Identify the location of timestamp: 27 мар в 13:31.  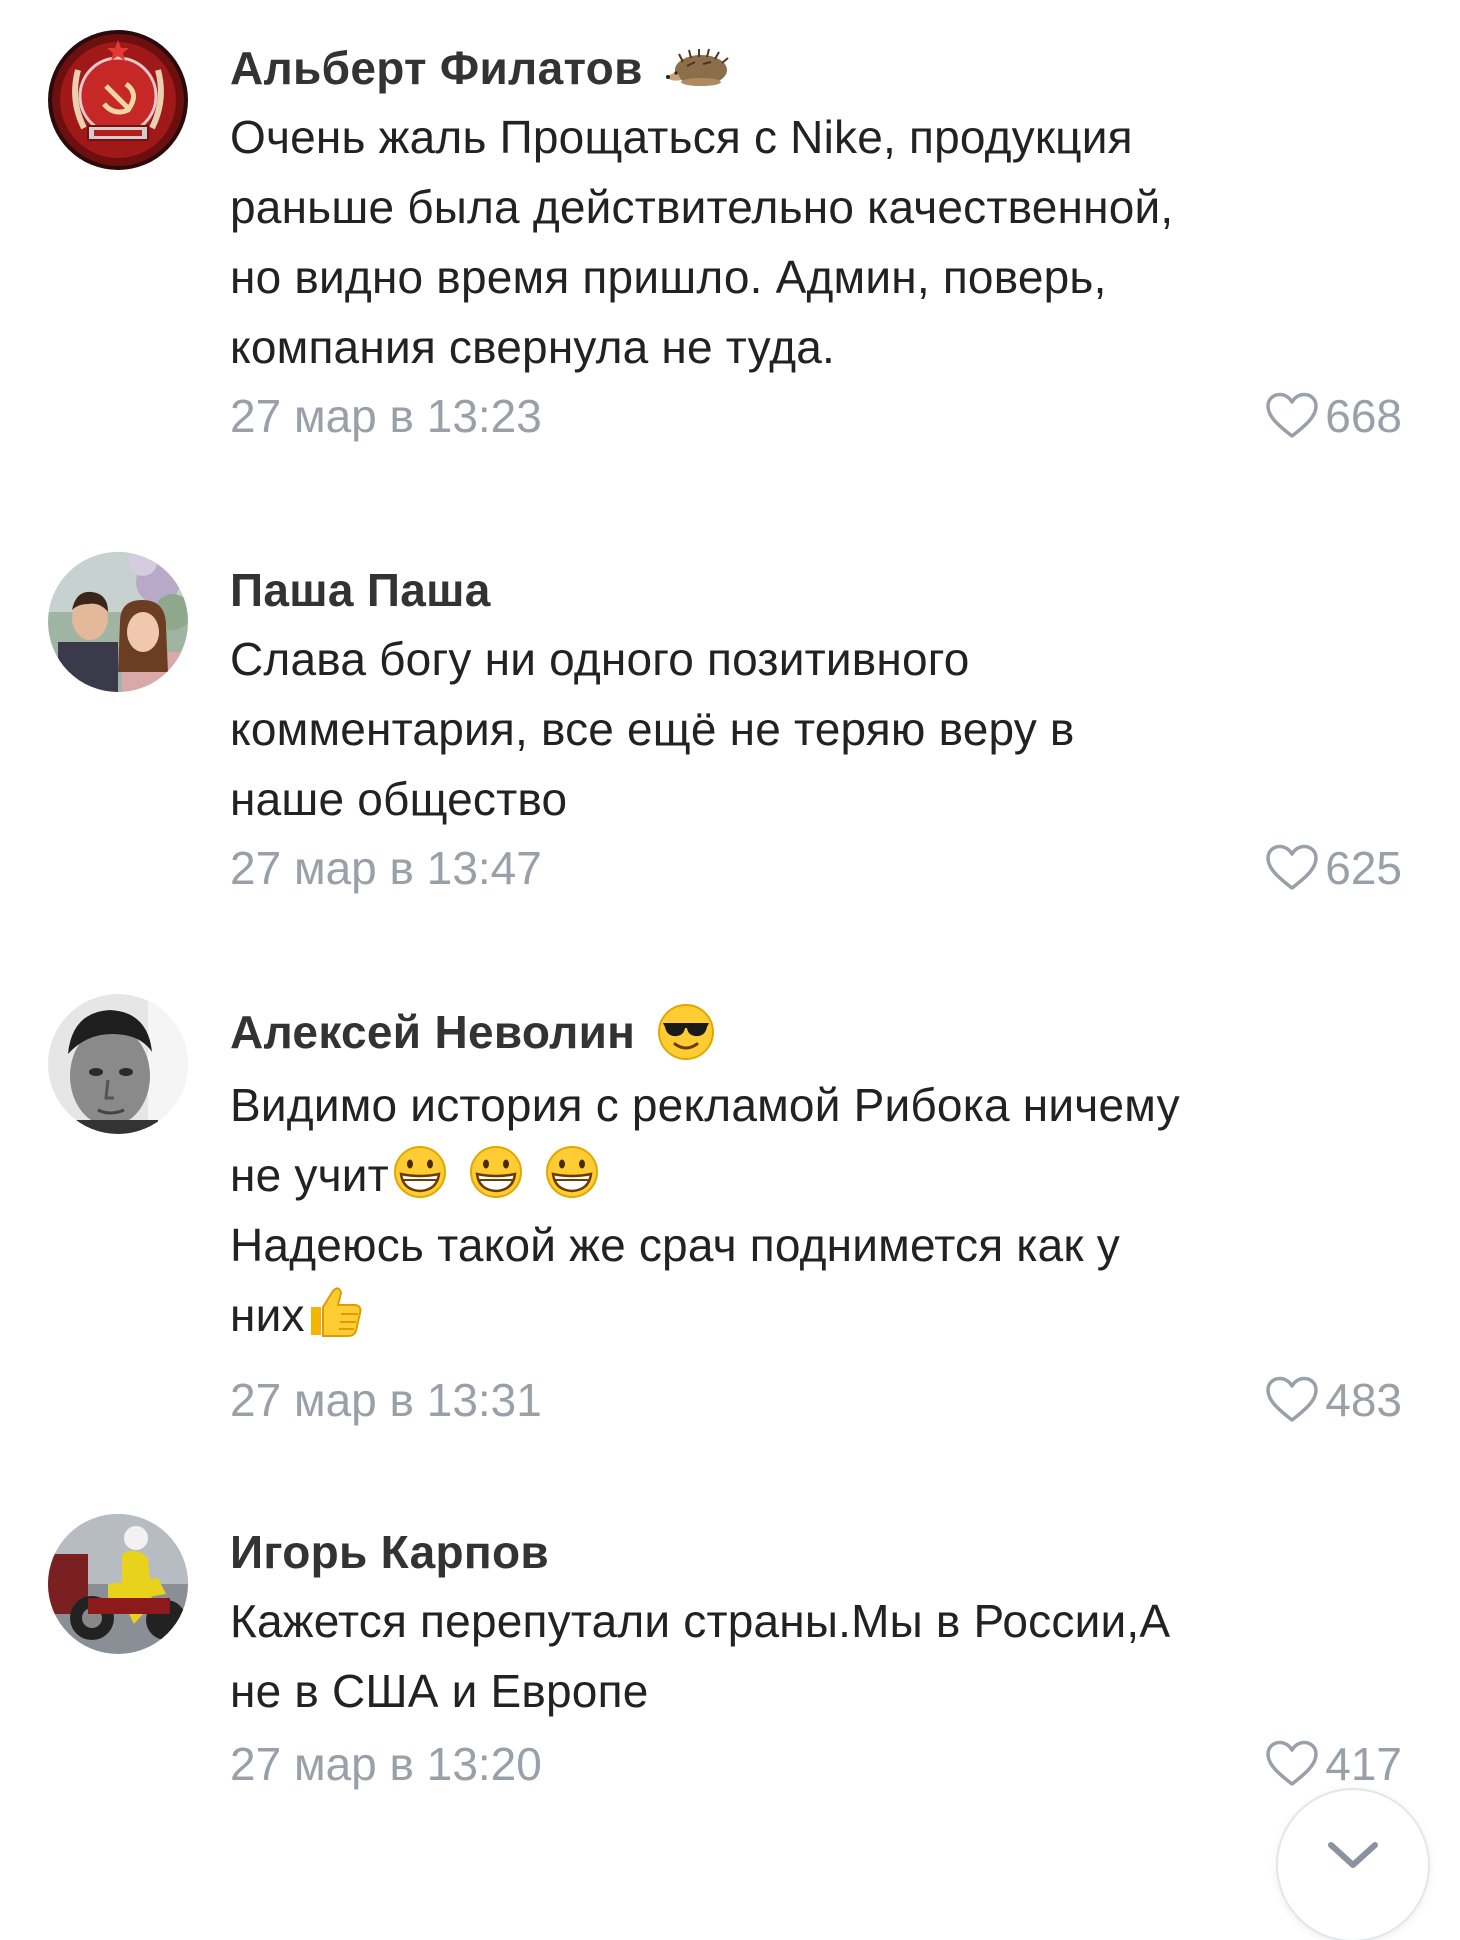
(386, 1400).